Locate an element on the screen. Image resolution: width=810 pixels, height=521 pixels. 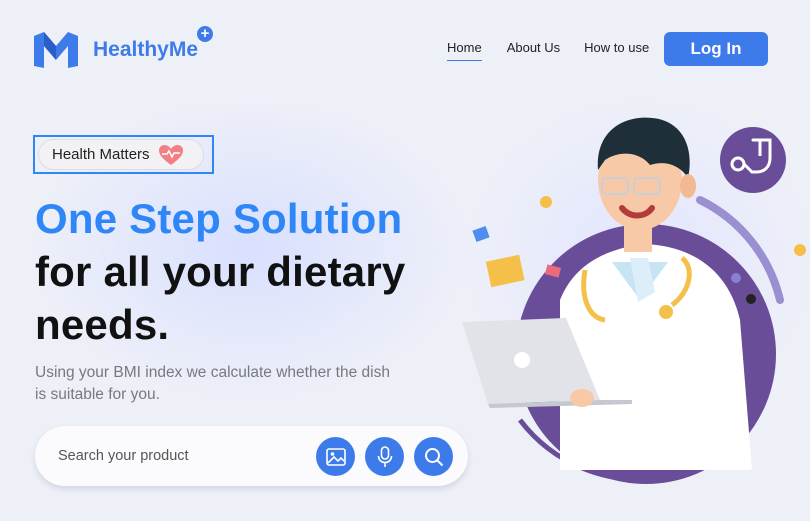
search-input is located at coordinates (178, 456).